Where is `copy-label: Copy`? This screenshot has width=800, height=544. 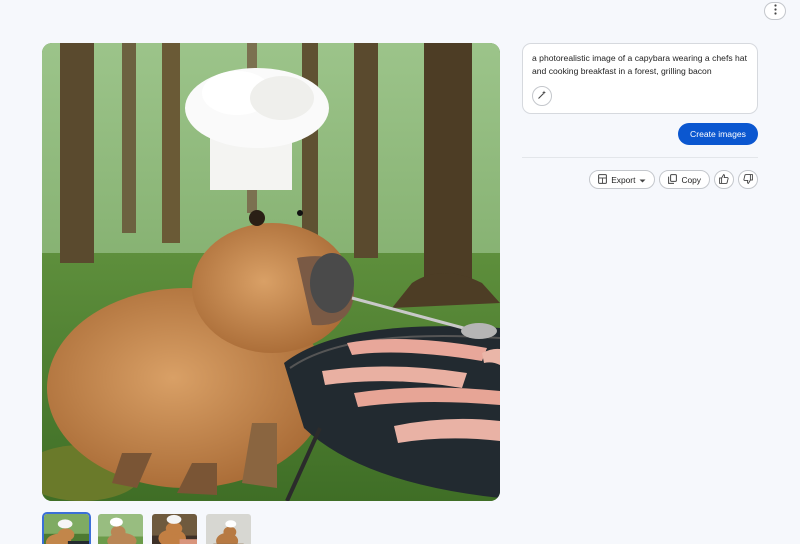
copy-label: Copy is located at coordinates (691, 179).